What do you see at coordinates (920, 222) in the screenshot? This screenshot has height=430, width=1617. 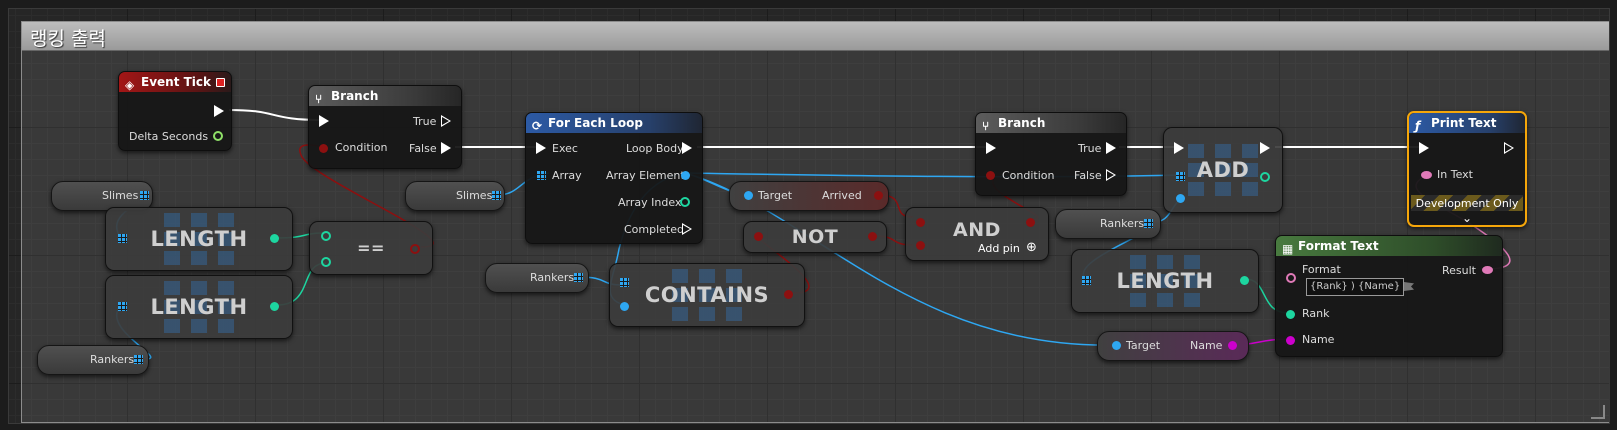 I see `and-a-pin` at bounding box center [920, 222].